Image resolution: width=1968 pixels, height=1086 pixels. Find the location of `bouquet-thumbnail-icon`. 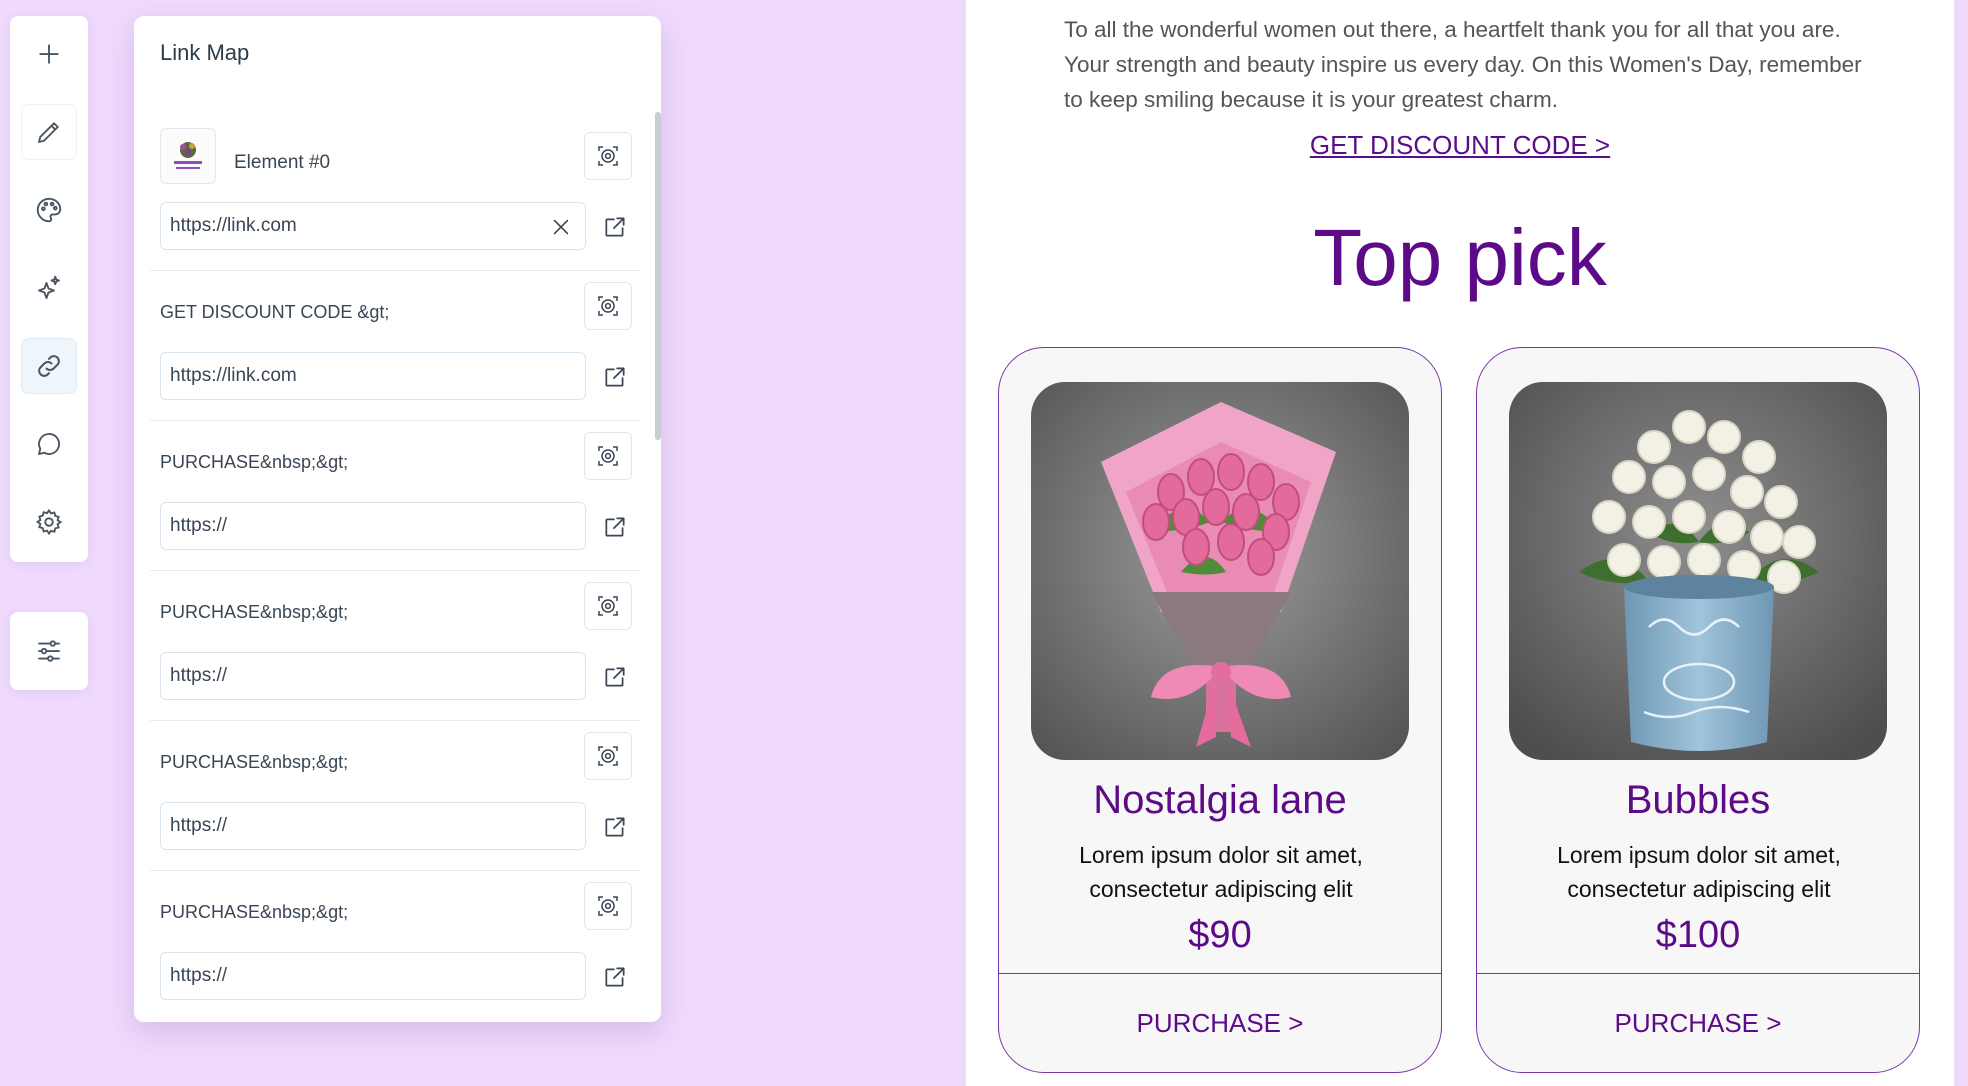

bouquet-thumbnail-icon is located at coordinates (188, 155).